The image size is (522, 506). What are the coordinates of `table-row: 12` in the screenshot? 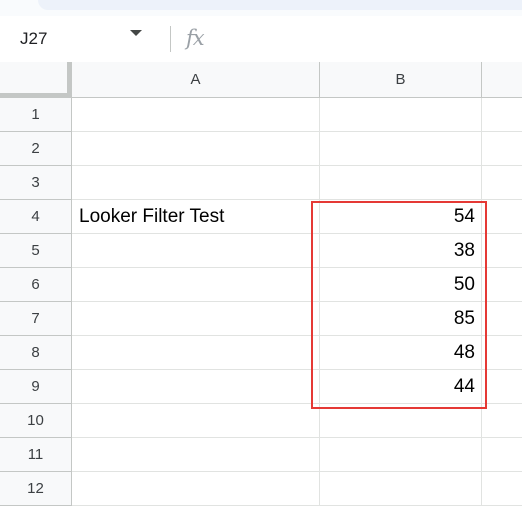 It's located at (261, 489).